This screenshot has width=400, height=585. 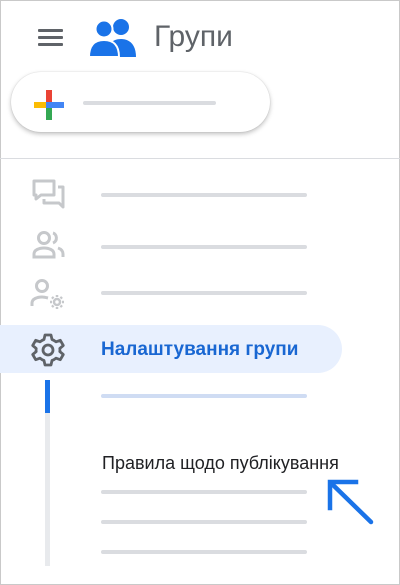 I want to click on gear-icon, so click(x=48, y=350).